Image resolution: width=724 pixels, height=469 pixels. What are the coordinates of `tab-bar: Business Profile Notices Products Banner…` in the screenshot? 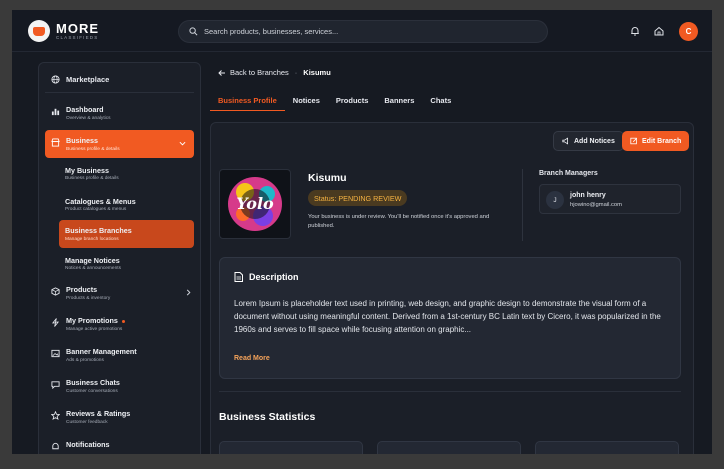 It's located at (452, 100).